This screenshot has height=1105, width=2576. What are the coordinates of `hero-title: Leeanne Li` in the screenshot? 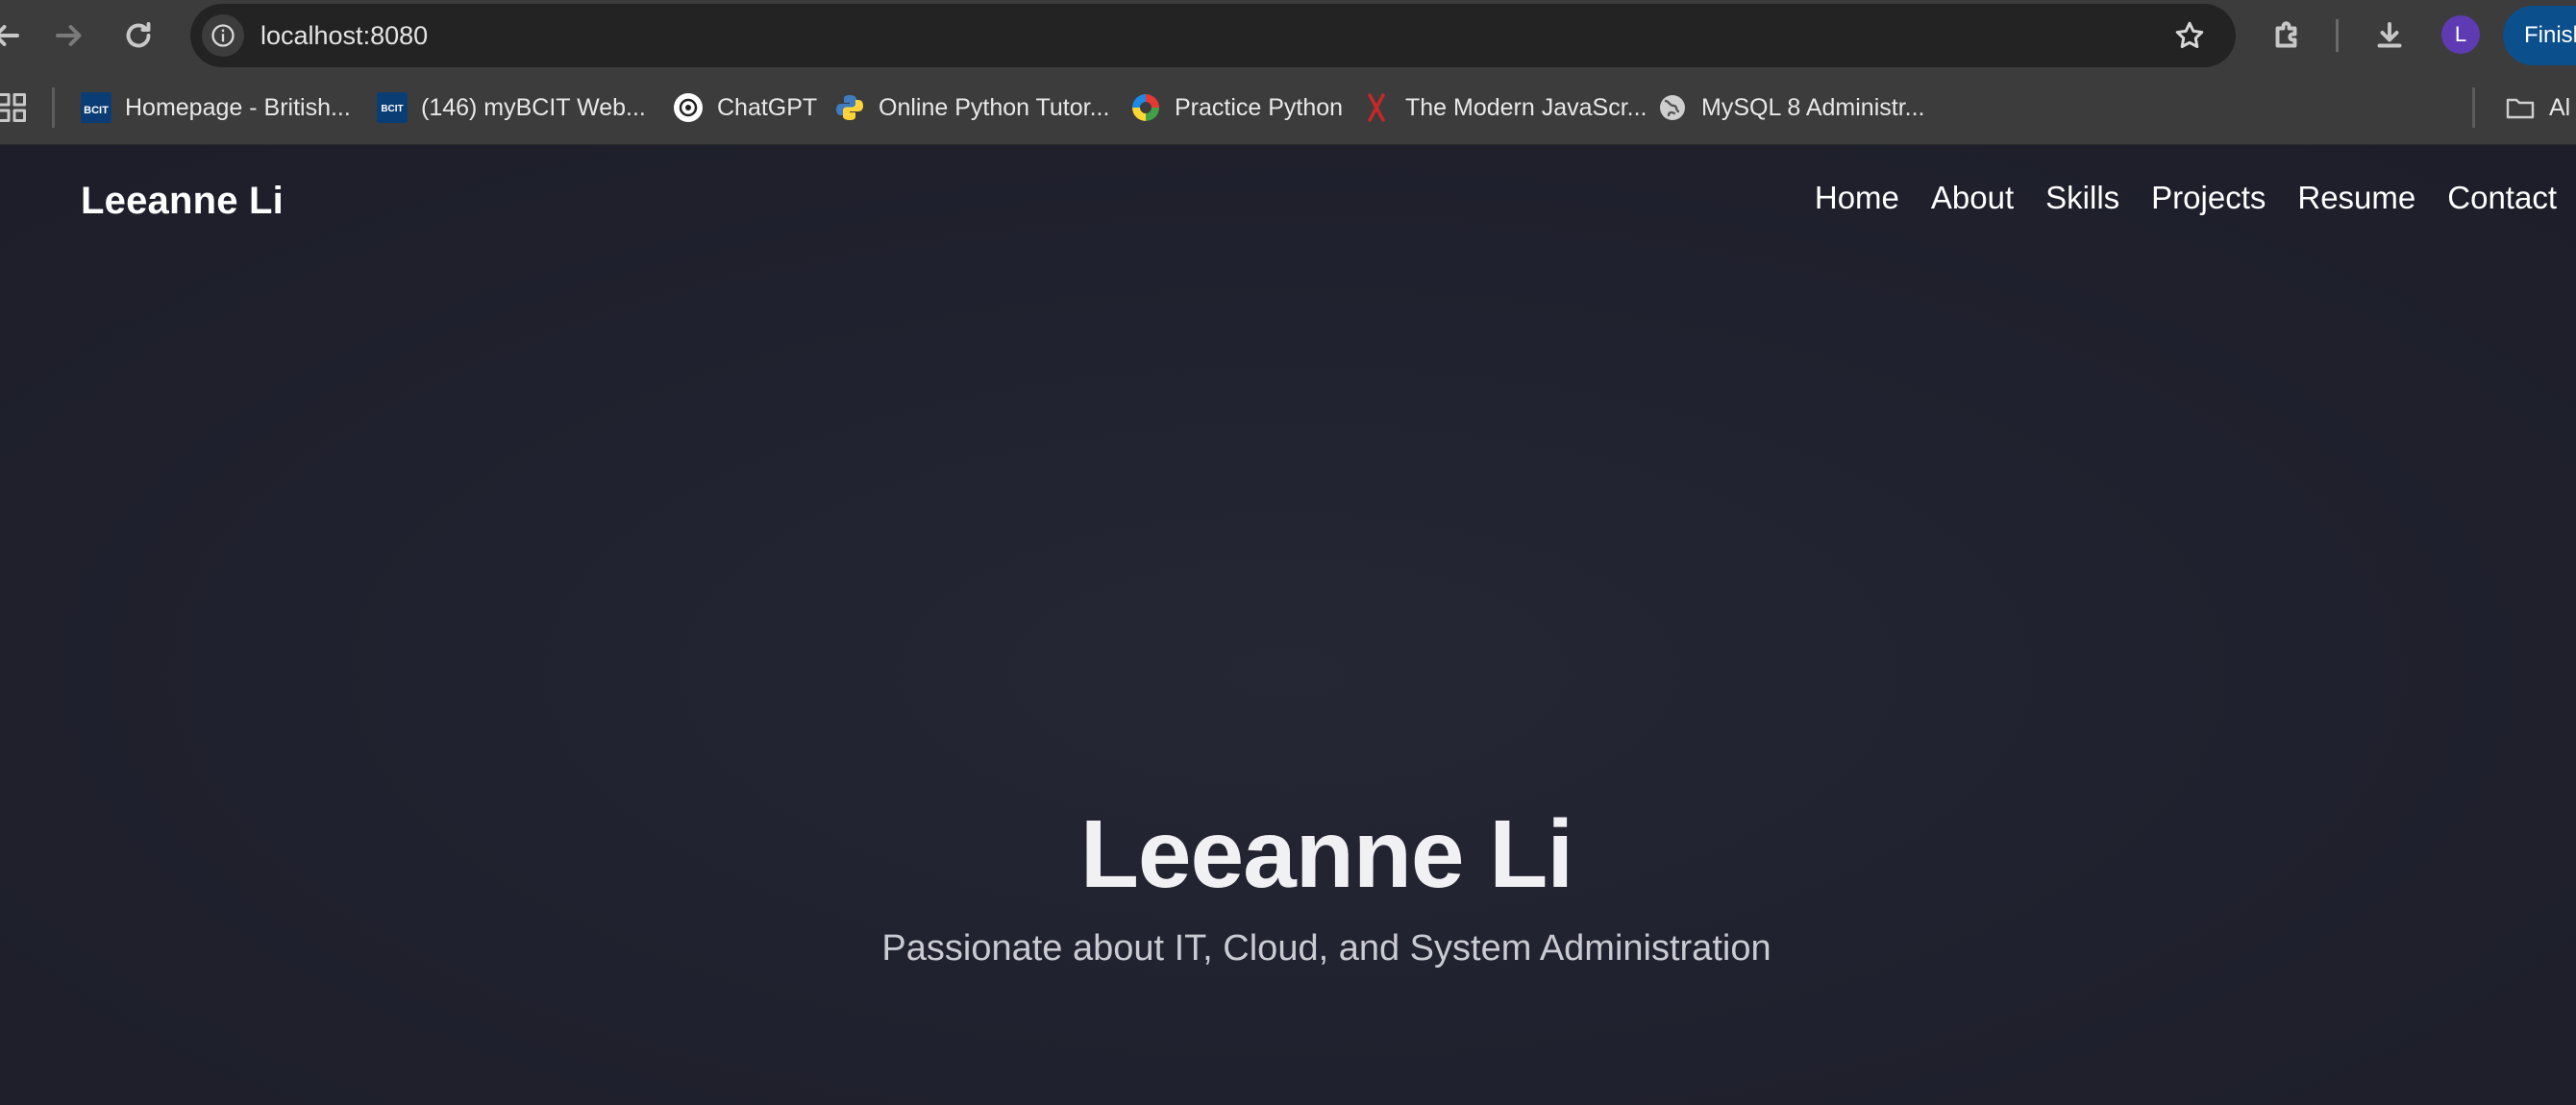 It's located at (1326, 854).